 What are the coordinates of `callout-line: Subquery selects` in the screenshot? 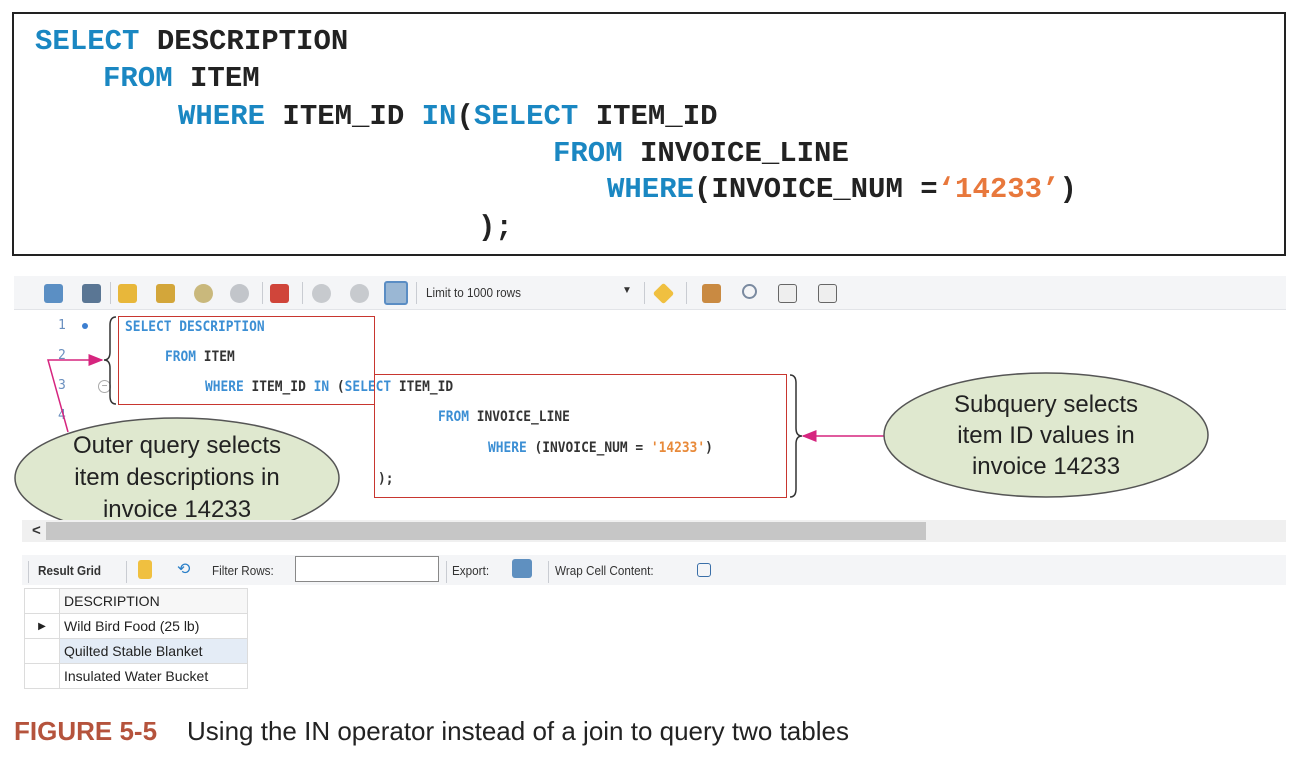 It's located at (1046, 404).